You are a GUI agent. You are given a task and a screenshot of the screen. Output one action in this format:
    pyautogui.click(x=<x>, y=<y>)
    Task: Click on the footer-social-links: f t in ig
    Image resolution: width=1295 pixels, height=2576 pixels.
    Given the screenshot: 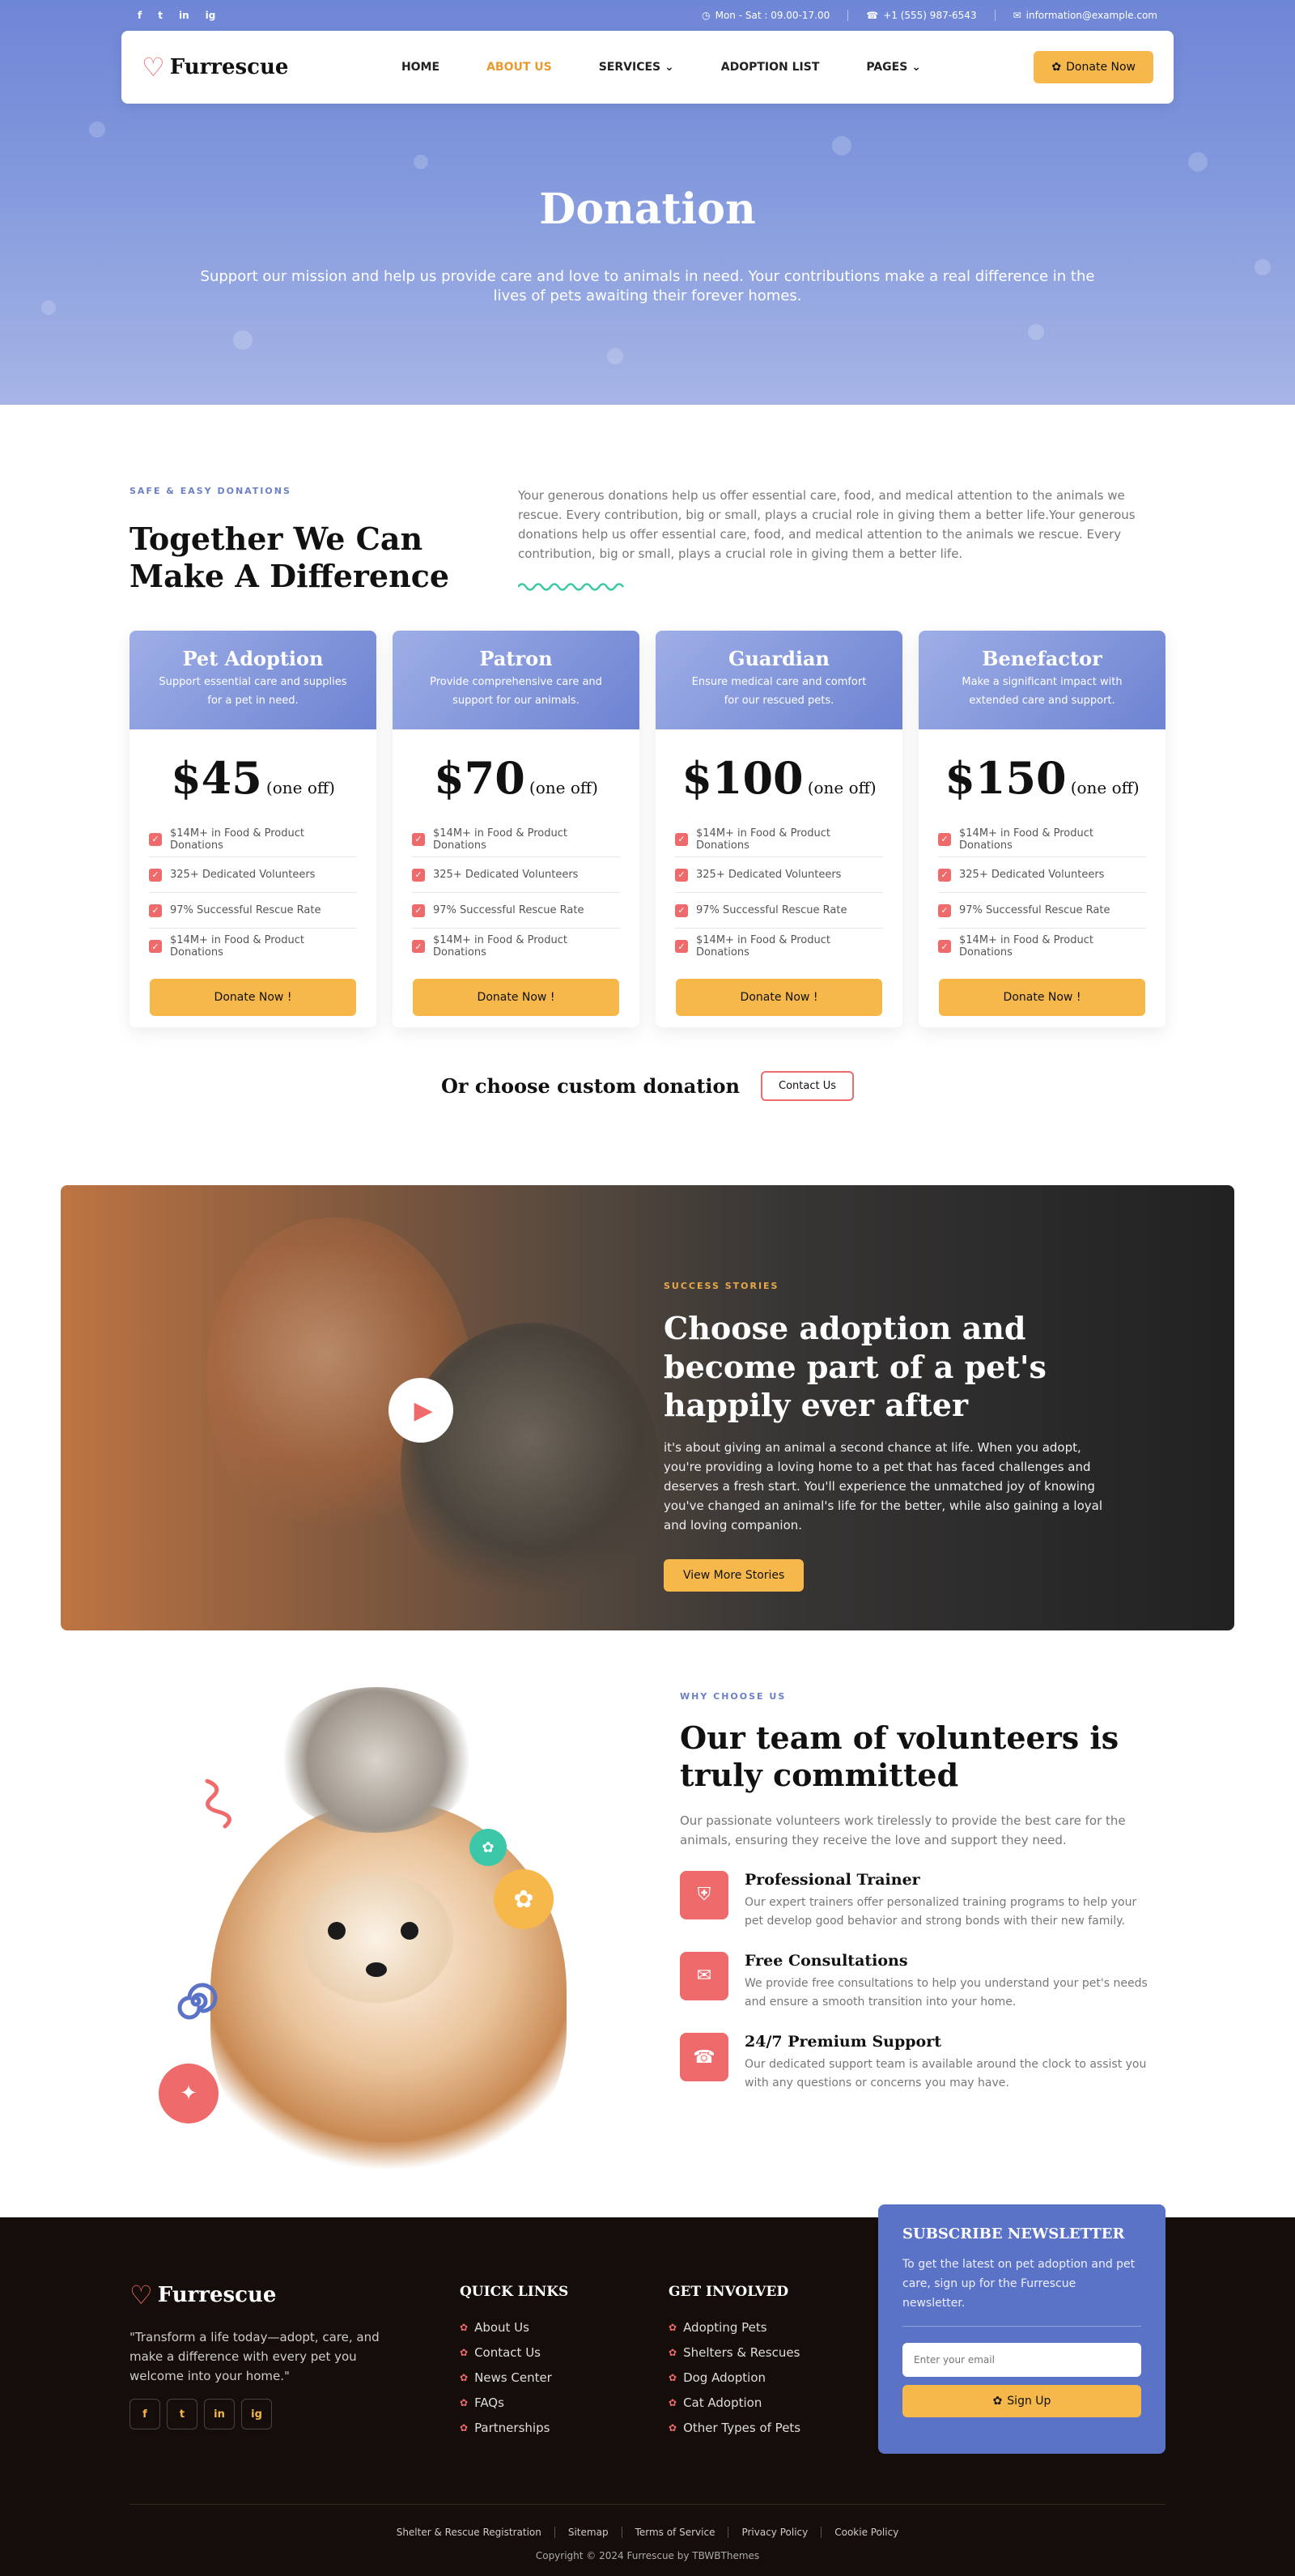 What is the action you would take?
    pyautogui.click(x=271, y=2414)
    